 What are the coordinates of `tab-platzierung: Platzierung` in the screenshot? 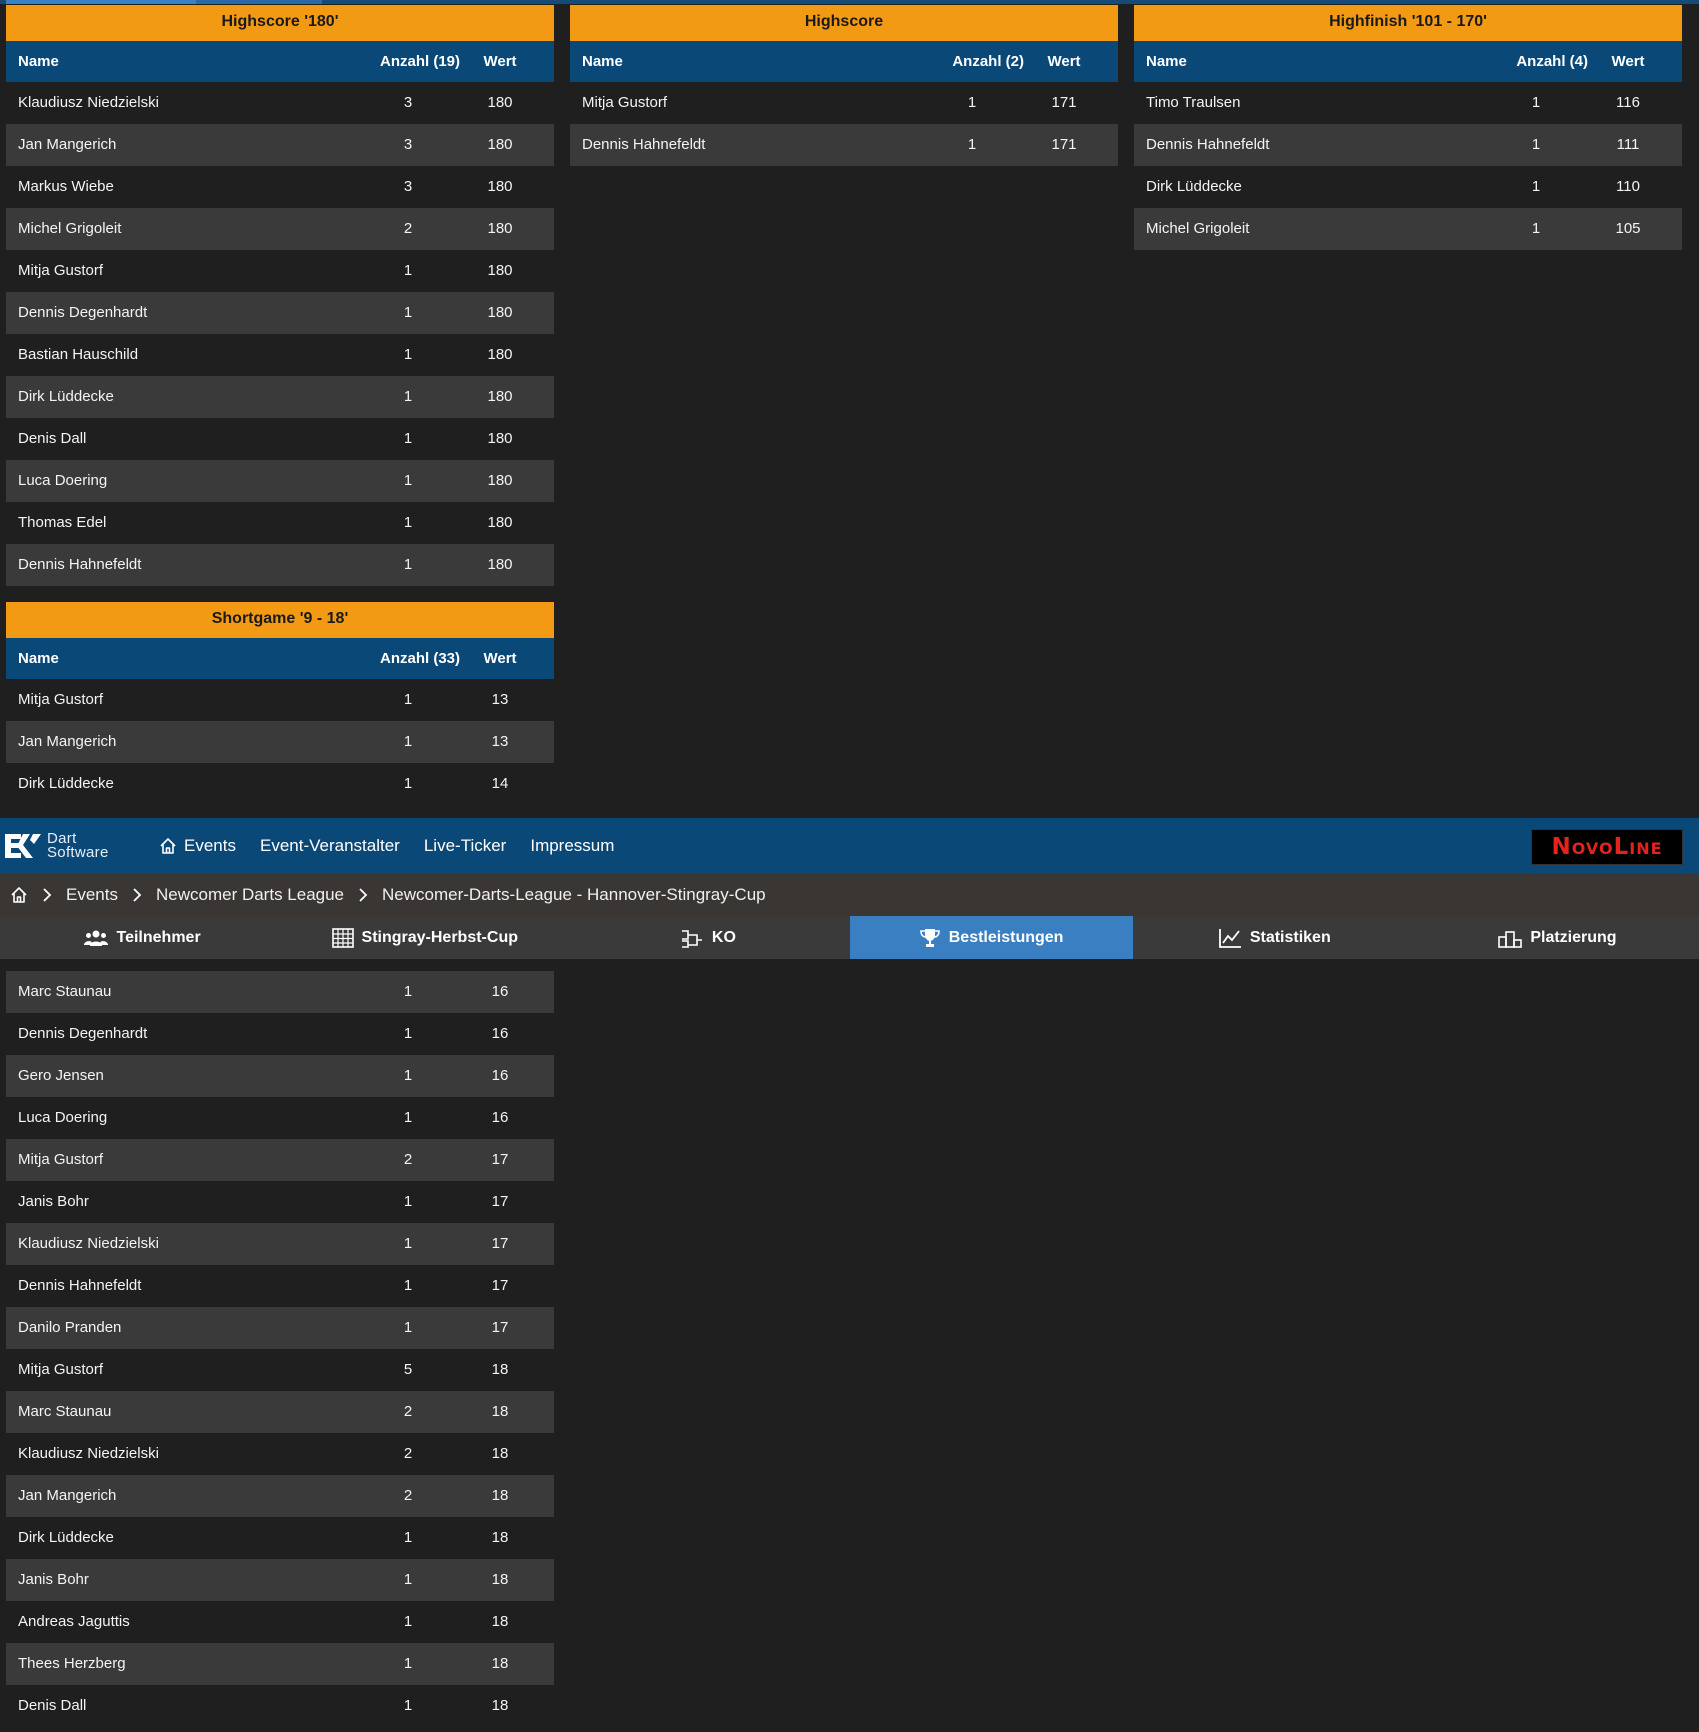 It's located at (1557, 937).